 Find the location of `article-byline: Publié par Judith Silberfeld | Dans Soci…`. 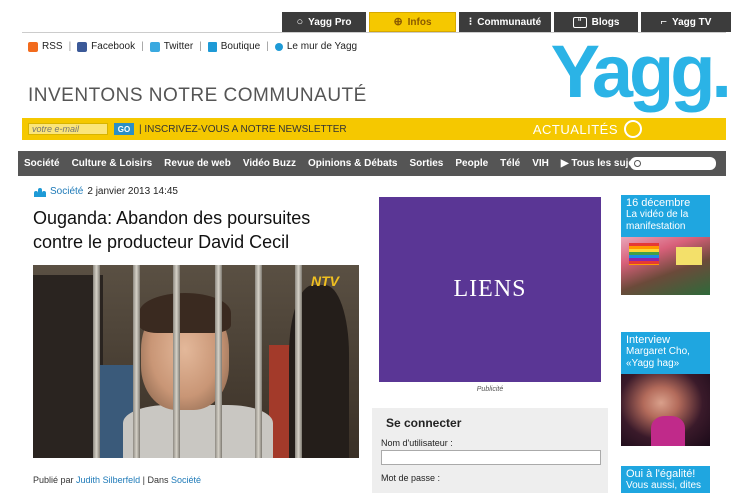

article-byline: Publié par Judith Silberfeld | Dans Soci… is located at coordinates (117, 480).